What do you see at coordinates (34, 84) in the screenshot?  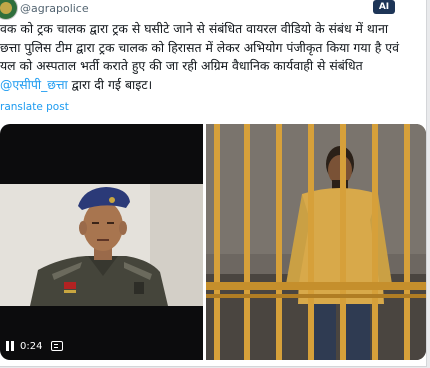 I see `acp-mention-link: @एसीपी_छत्ता` at bounding box center [34, 84].